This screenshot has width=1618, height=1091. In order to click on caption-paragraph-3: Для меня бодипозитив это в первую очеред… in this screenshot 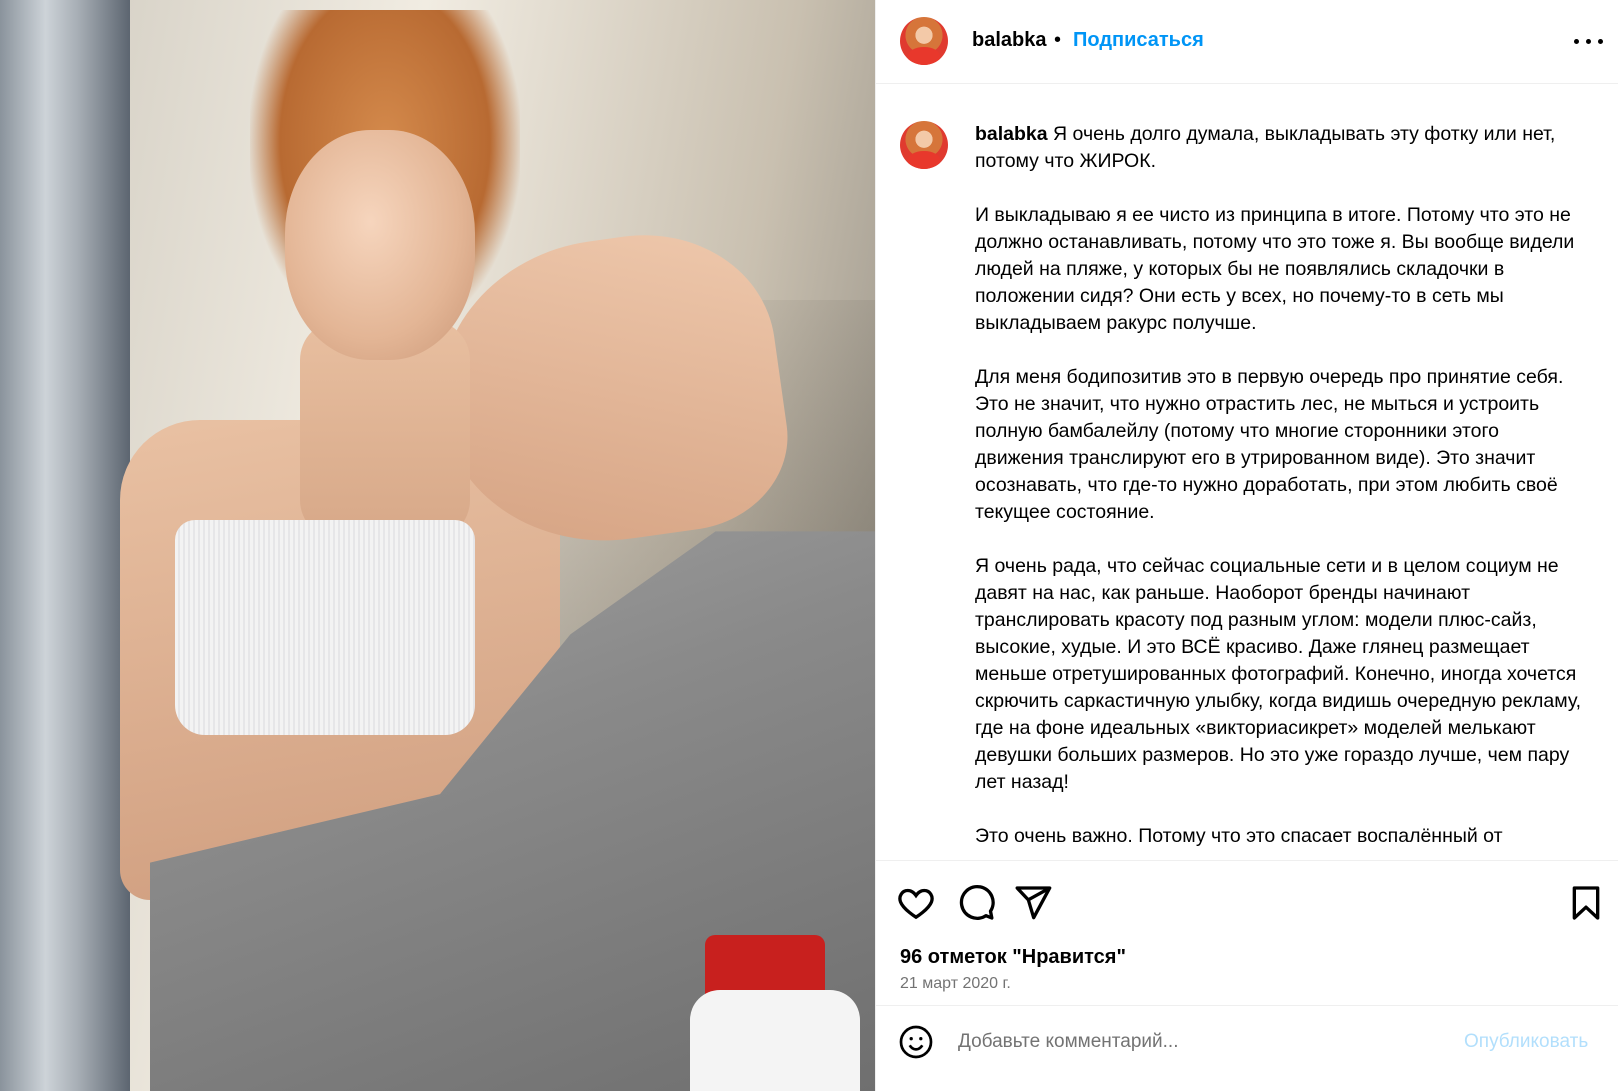, I will do `click(1269, 444)`.